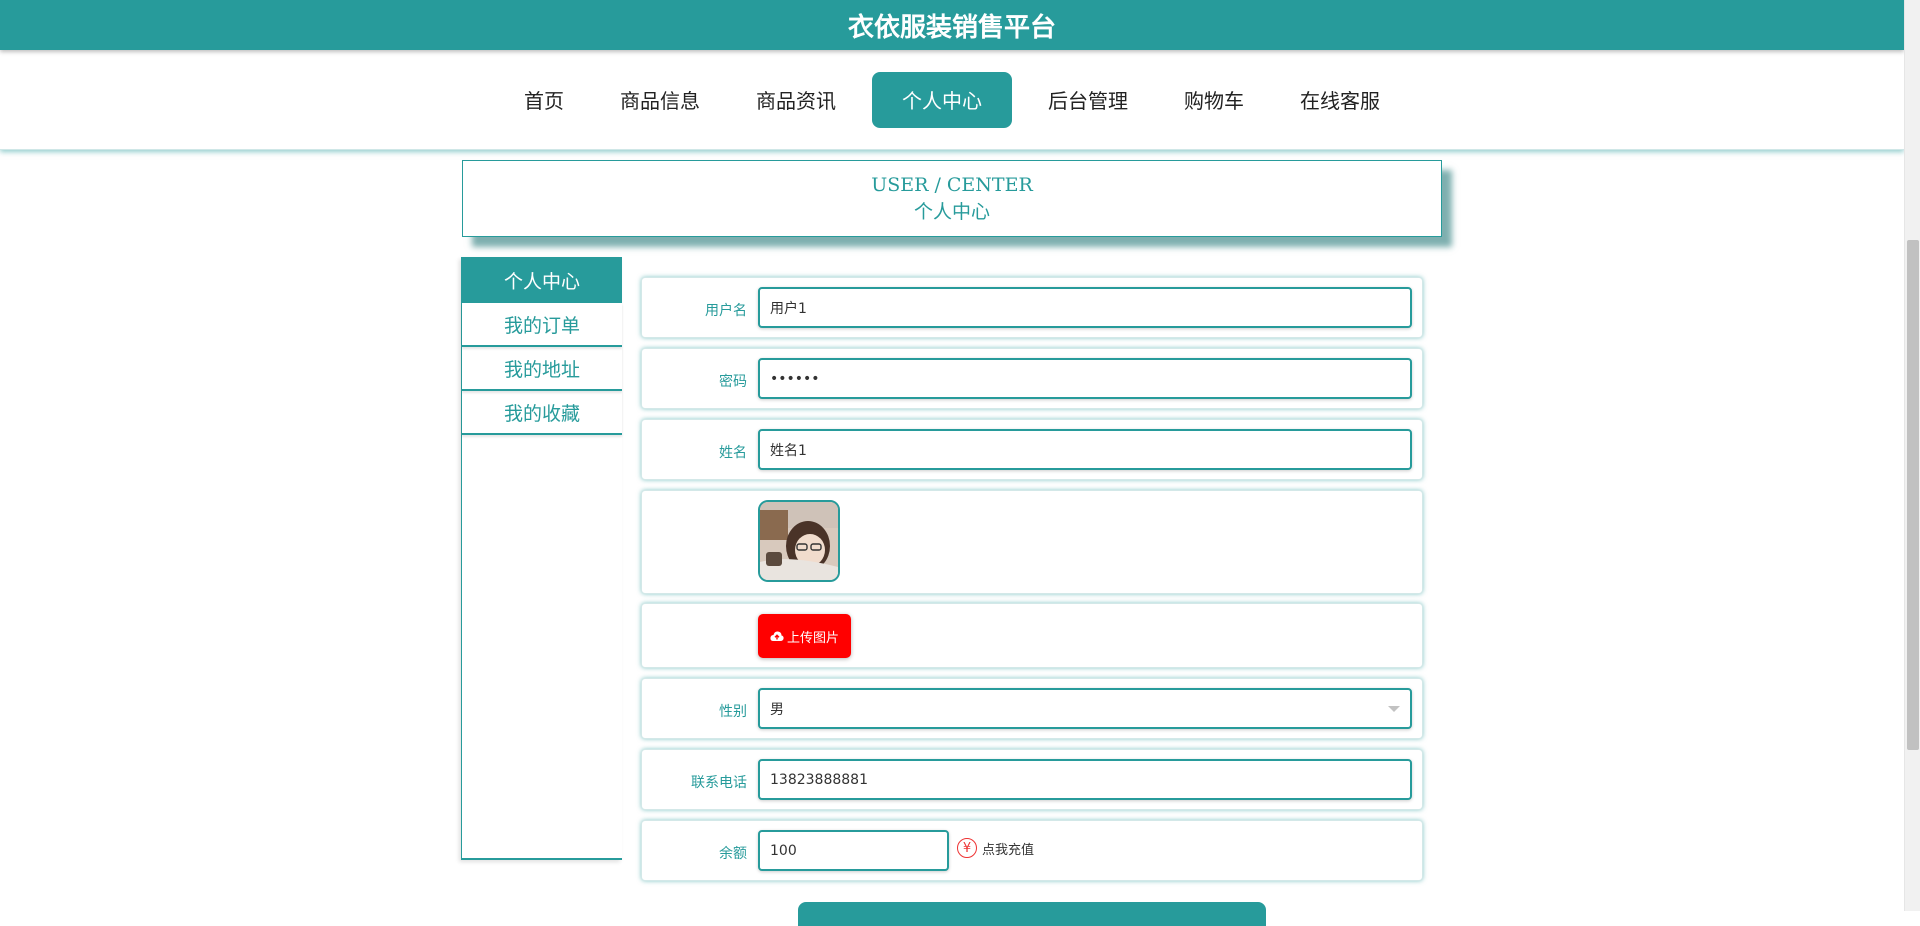  What do you see at coordinates (1085, 779) in the screenshot?
I see `phone-input` at bounding box center [1085, 779].